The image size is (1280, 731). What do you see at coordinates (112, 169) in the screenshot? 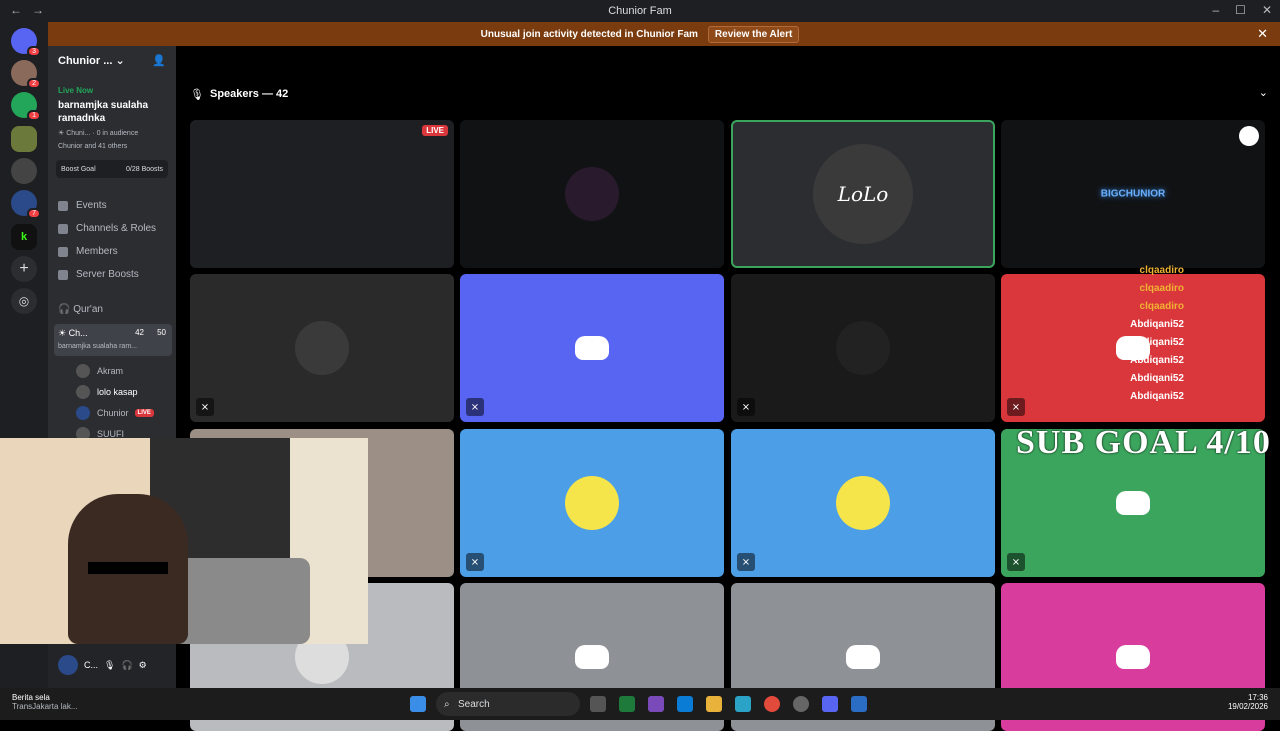
I see `boost-goal-bar: Boost Goal 0/28 Boosts` at bounding box center [112, 169].